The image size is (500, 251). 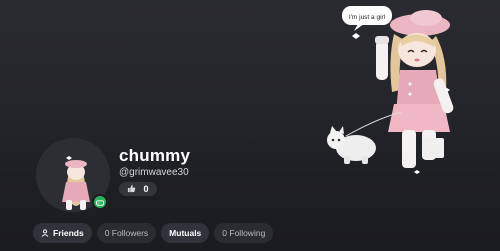 What do you see at coordinates (138, 189) in the screenshot?
I see `like-button: 0` at bounding box center [138, 189].